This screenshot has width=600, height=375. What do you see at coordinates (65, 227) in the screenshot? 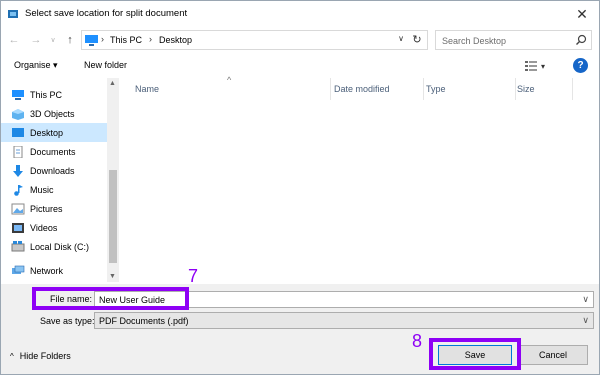
I see `sidebar-item-videos: Videos` at bounding box center [65, 227].